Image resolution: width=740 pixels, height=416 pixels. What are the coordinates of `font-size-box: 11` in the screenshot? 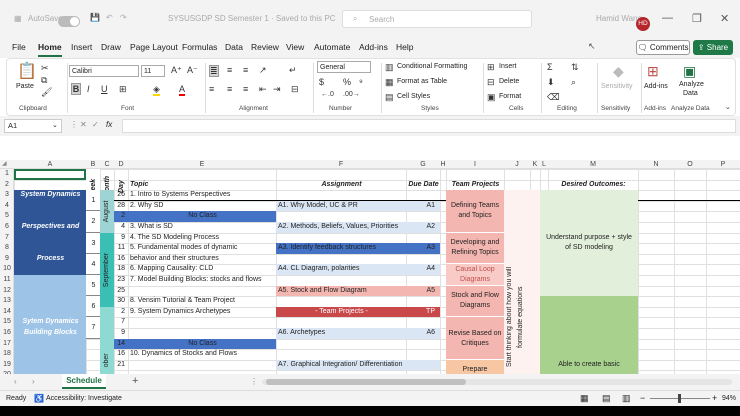 It's located at (153, 71).